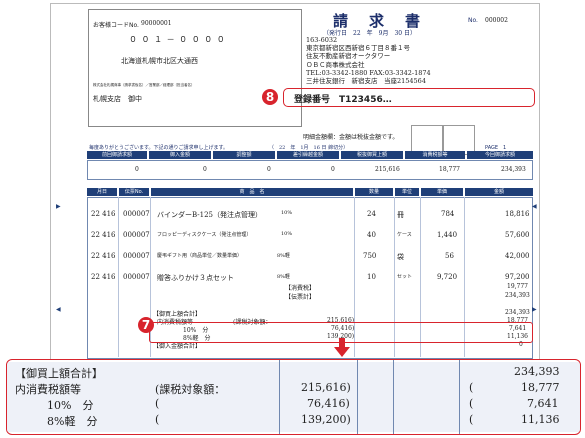 The width and height of the screenshot is (585, 438). I want to click on issuer-line: TEL:03-3342-1880 FAX:03-3342-1874, so click(368, 72).